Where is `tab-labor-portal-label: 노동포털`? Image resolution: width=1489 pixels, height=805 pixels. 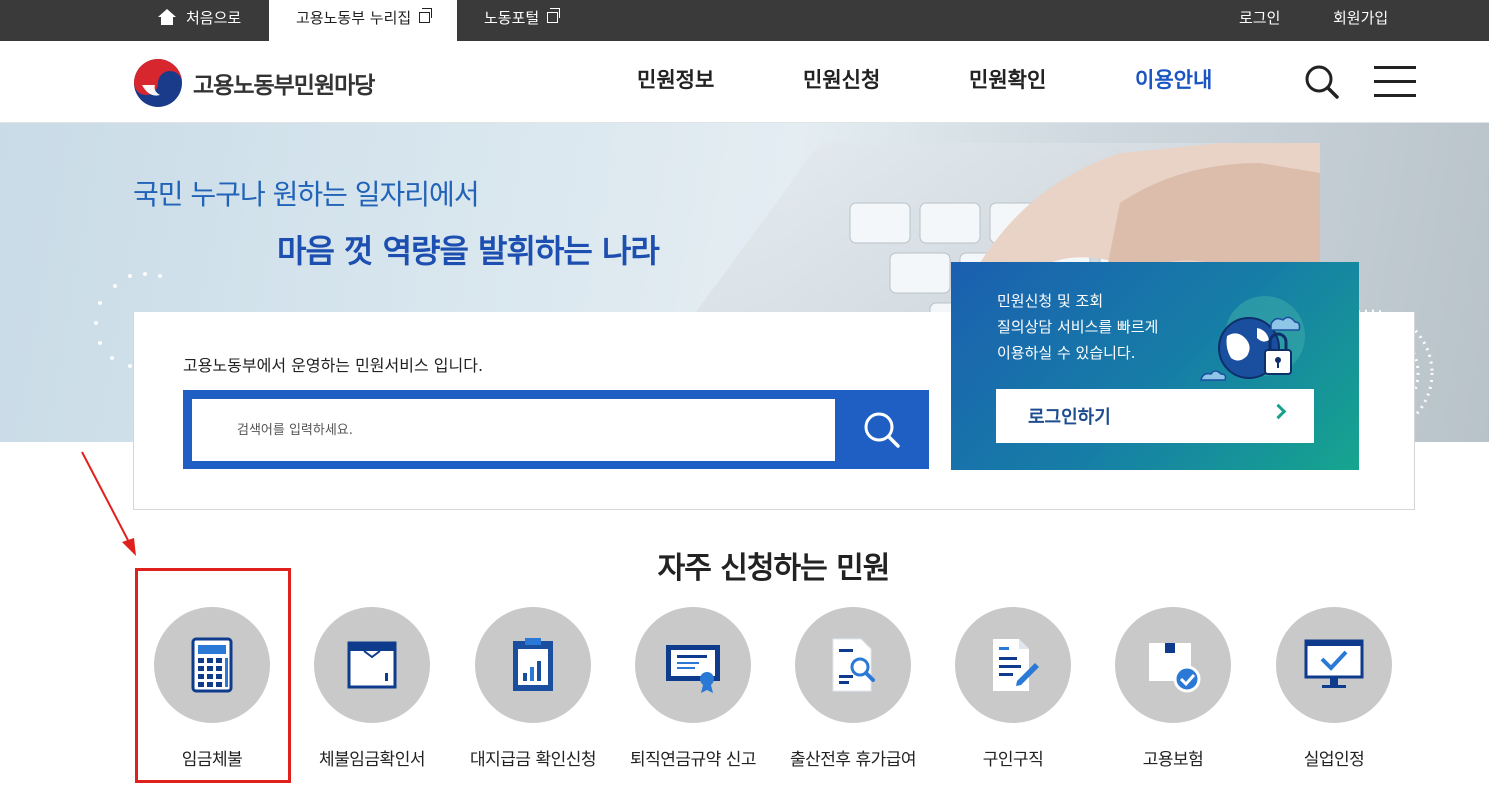 tab-labor-portal-label: 노동포털 is located at coordinates (512, 18).